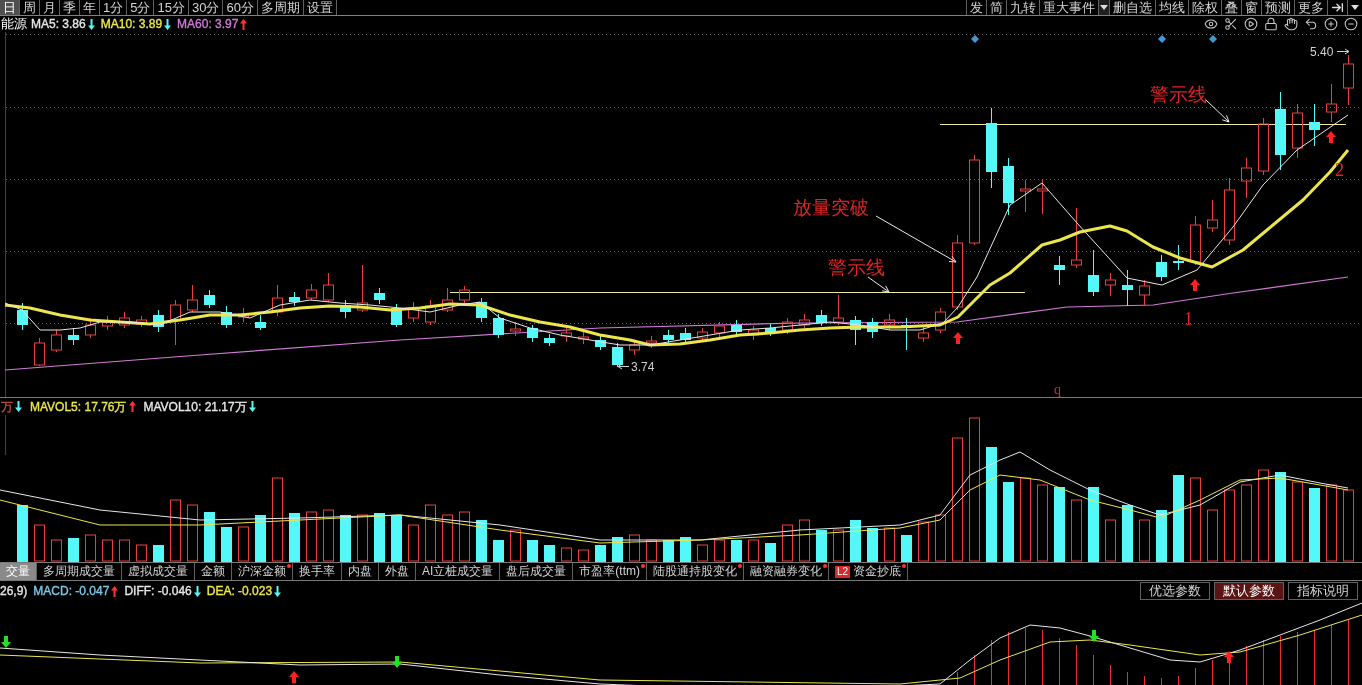  I want to click on toolbar-button: 均线, so click(1171, 7).